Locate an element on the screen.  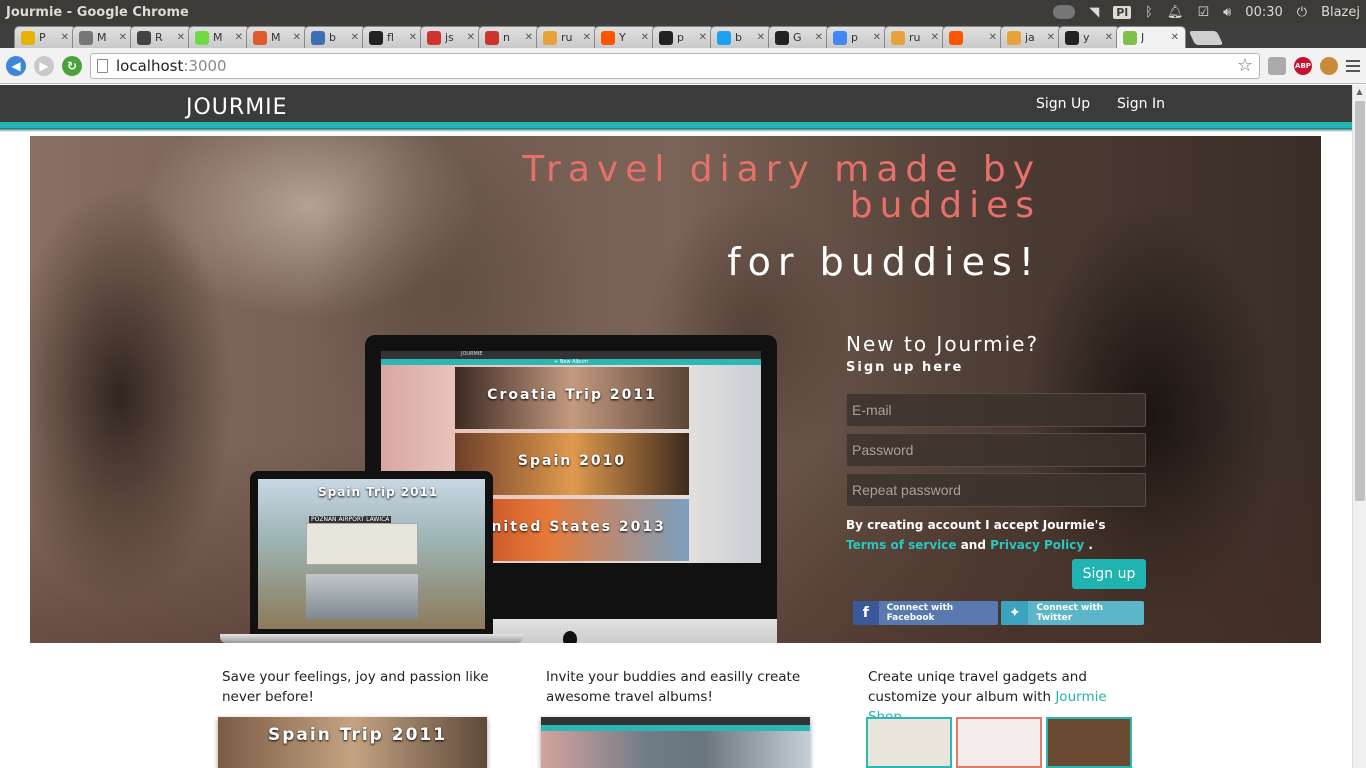
terms-link: Terms of service is located at coordinates (901, 545).